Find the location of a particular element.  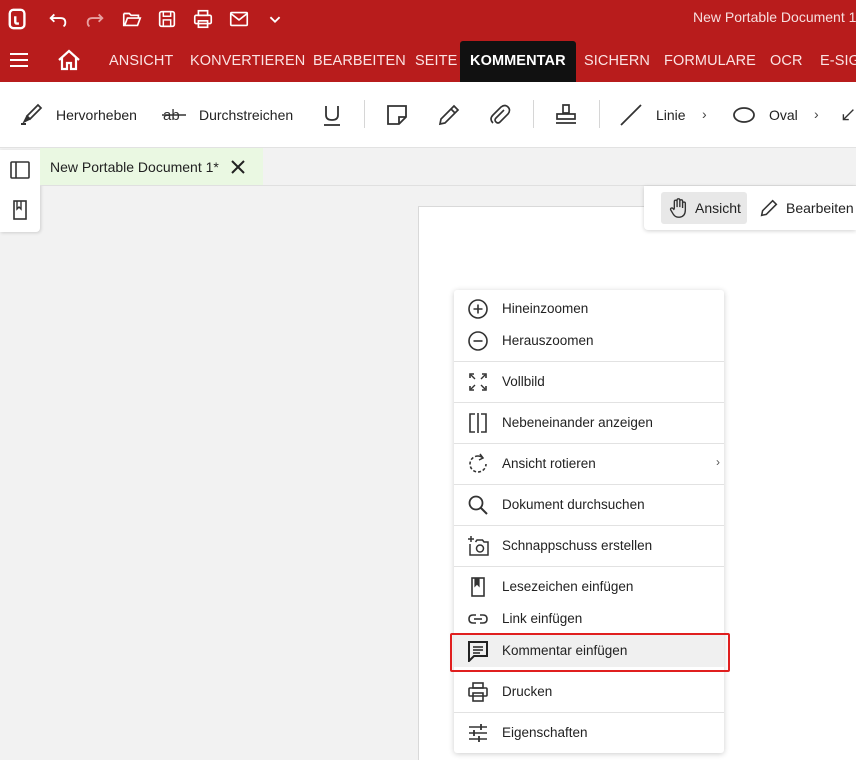

menu-icon is located at coordinates (19, 60).